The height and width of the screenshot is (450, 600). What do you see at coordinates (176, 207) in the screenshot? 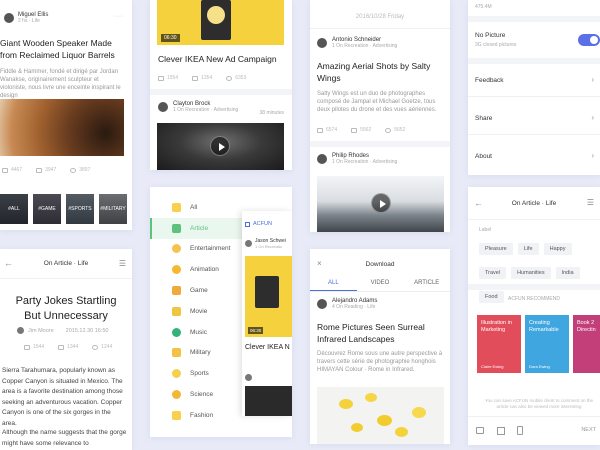
I see `grid-icon` at bounding box center [176, 207].